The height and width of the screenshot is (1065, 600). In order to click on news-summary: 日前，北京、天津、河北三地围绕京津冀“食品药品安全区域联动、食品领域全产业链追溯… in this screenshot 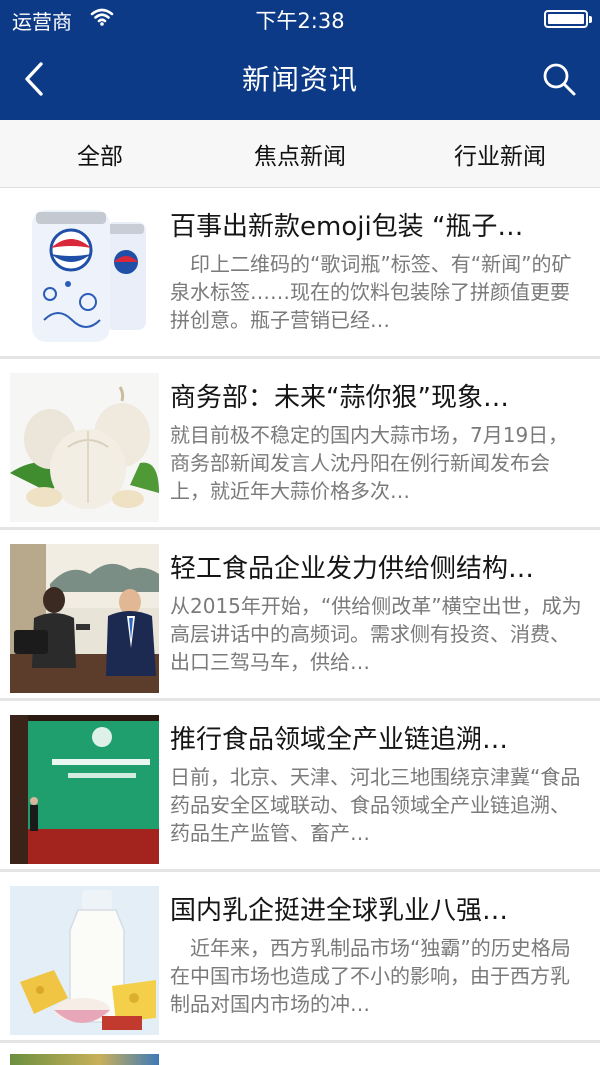, I will do `click(375, 805)`.